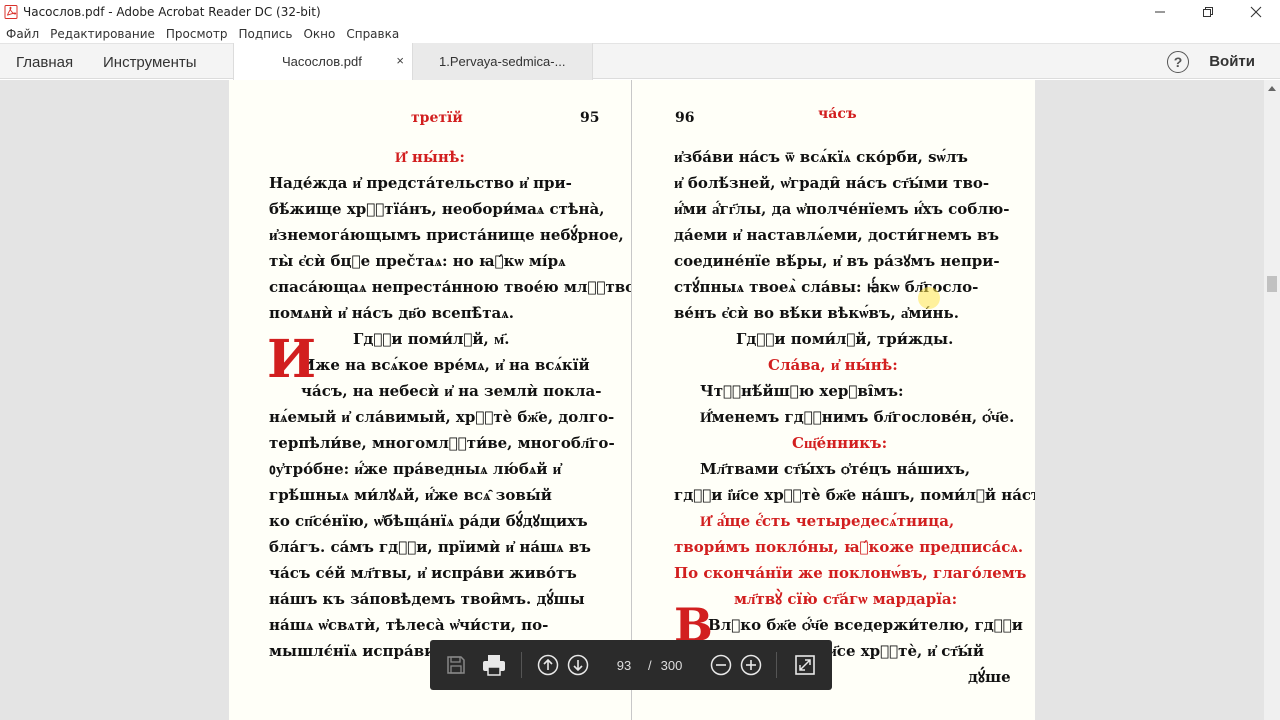  I want to click on save-icon, so click(456, 665).